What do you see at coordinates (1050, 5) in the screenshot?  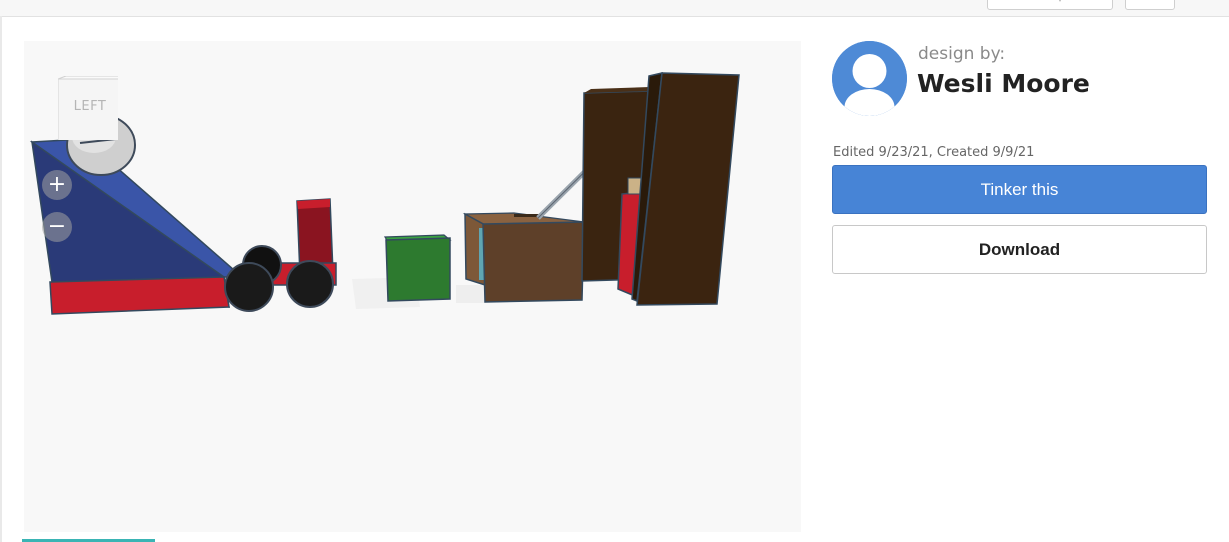 I see `topbar-dropdown: ▾` at bounding box center [1050, 5].